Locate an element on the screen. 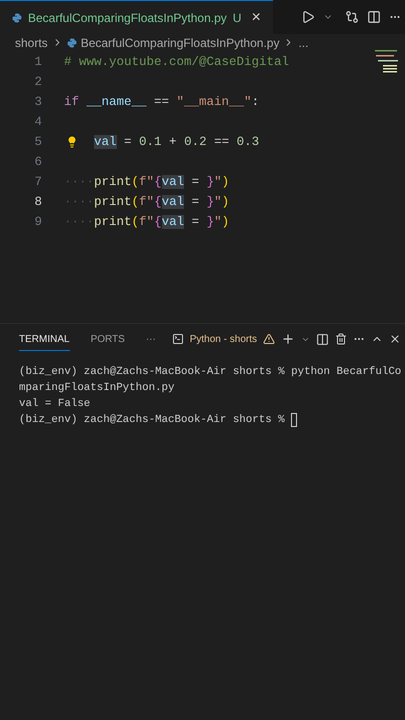 The width and height of the screenshot is (405, 720). terminal-line: (biz_env) zach@Zachs-MacBook-Air shorts % is located at coordinates (152, 420).